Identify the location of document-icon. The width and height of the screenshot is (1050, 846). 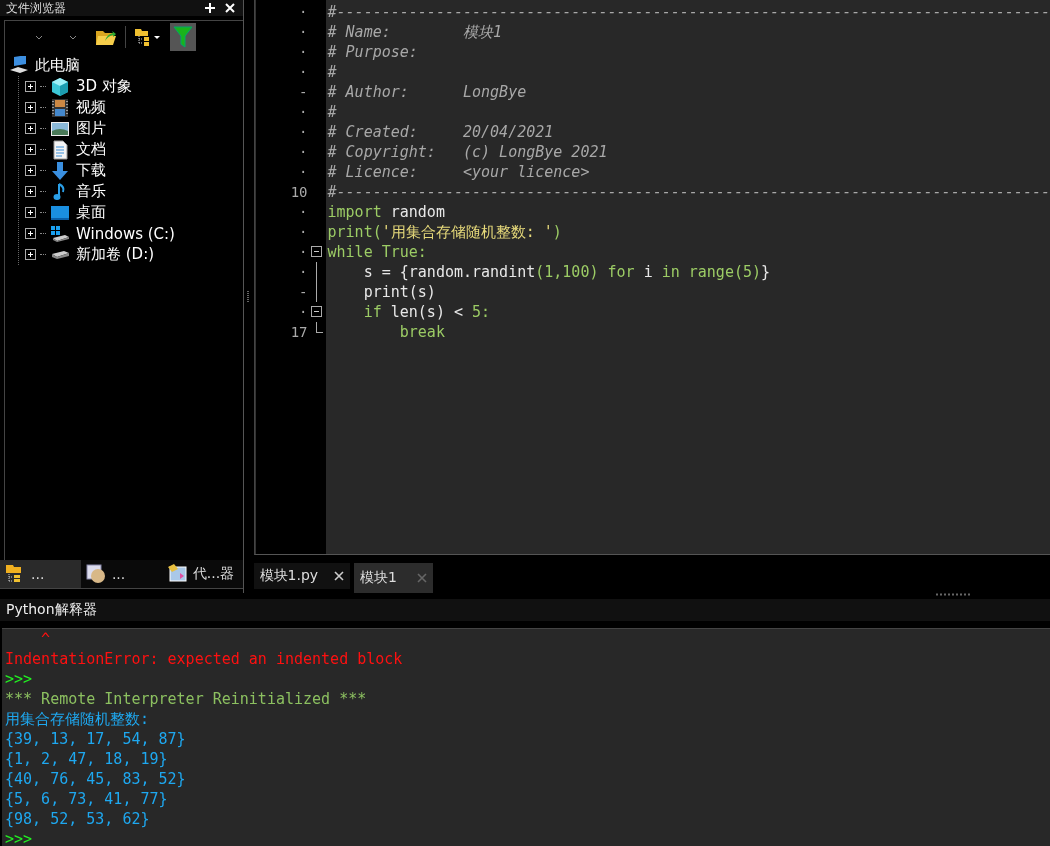
(60, 149).